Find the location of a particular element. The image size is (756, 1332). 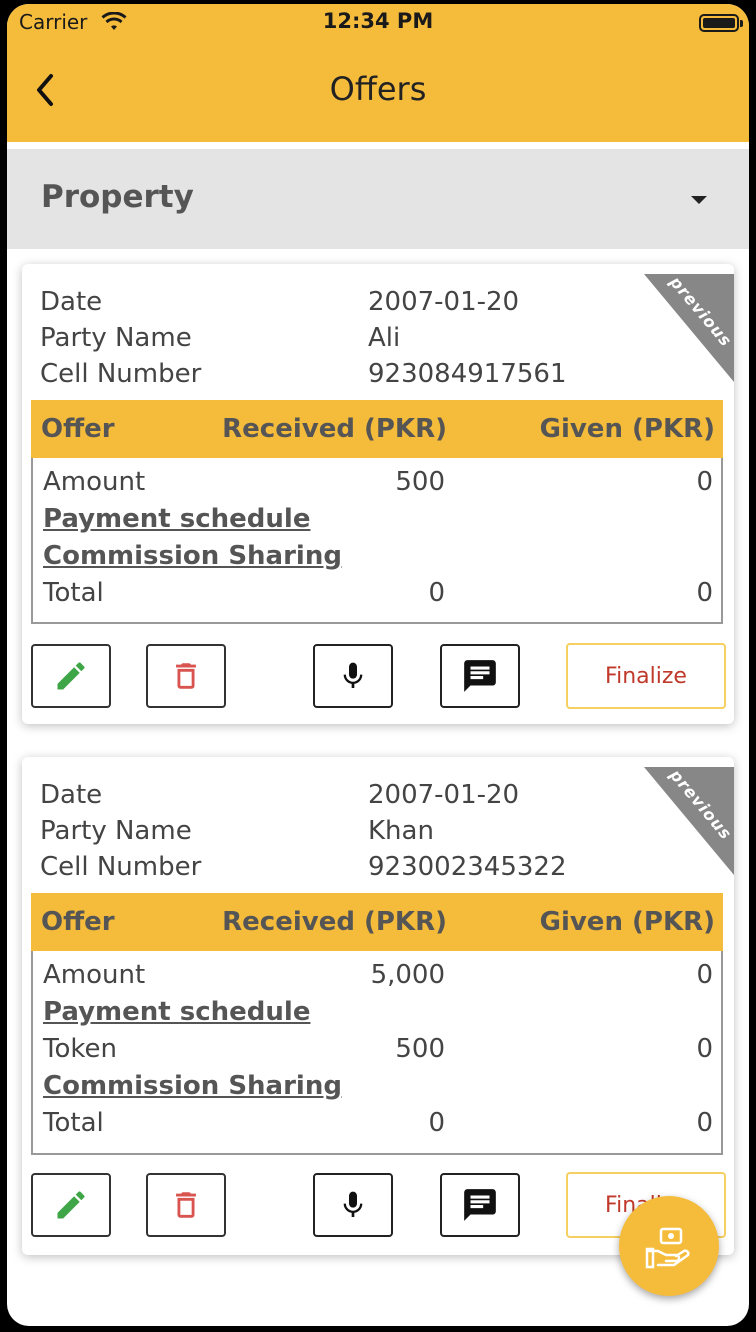

hand-money-icon is located at coordinates (667, 1248).